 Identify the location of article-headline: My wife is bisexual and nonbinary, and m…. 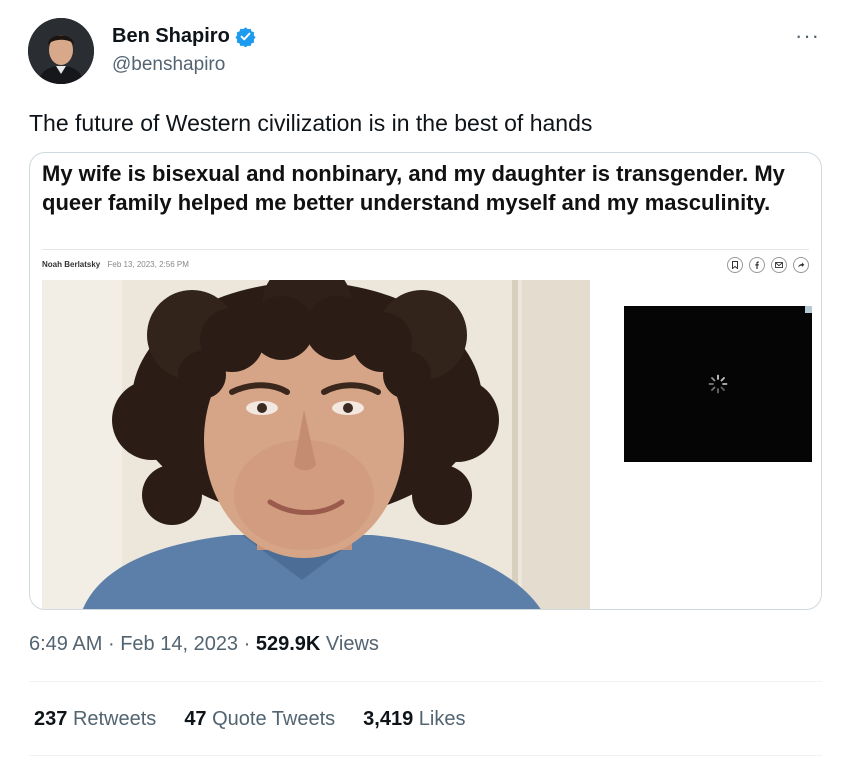
(413, 188).